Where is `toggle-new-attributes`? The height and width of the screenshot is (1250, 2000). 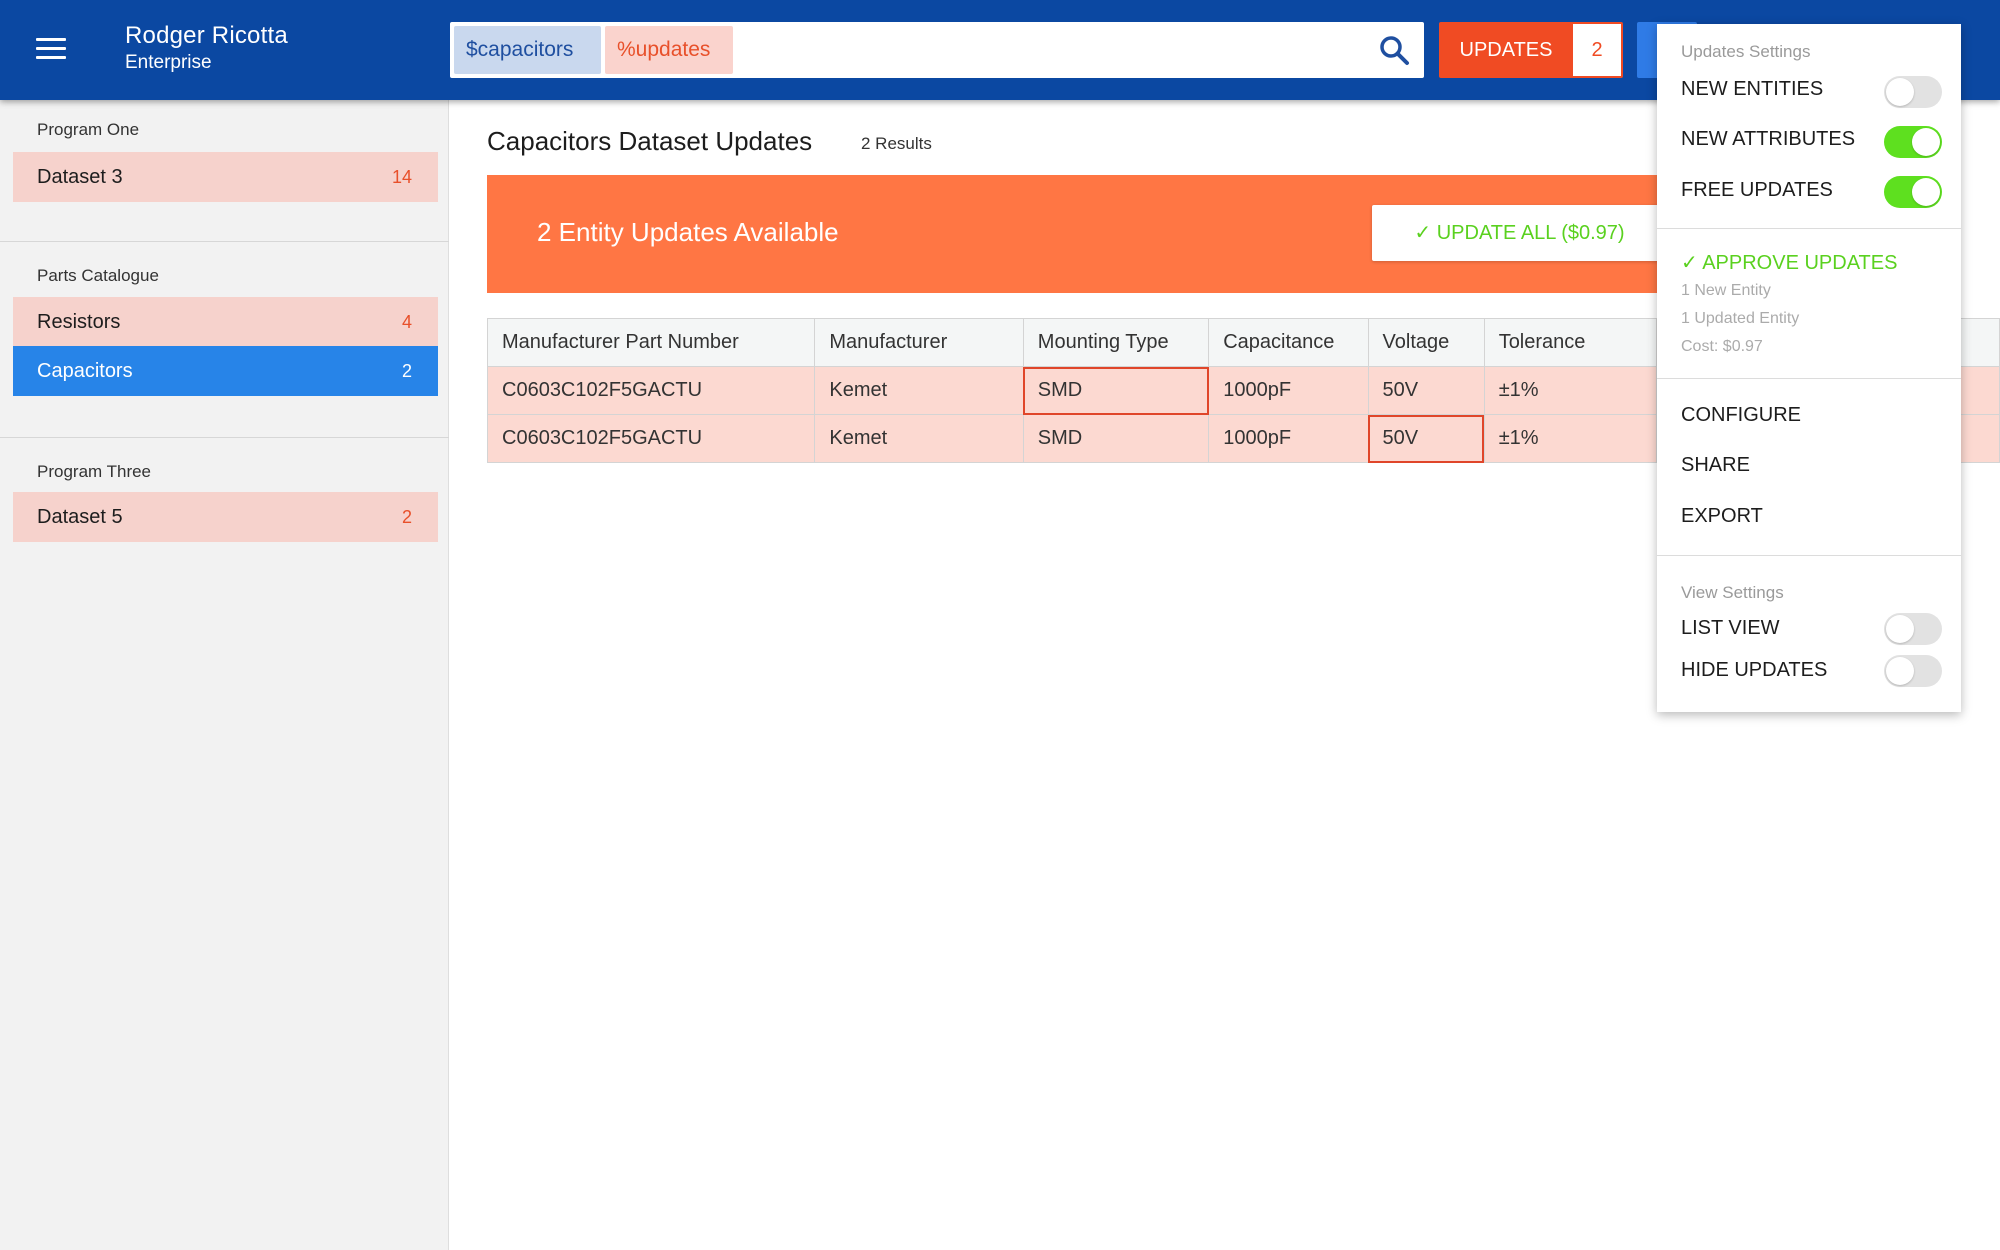 toggle-new-attributes is located at coordinates (1913, 142).